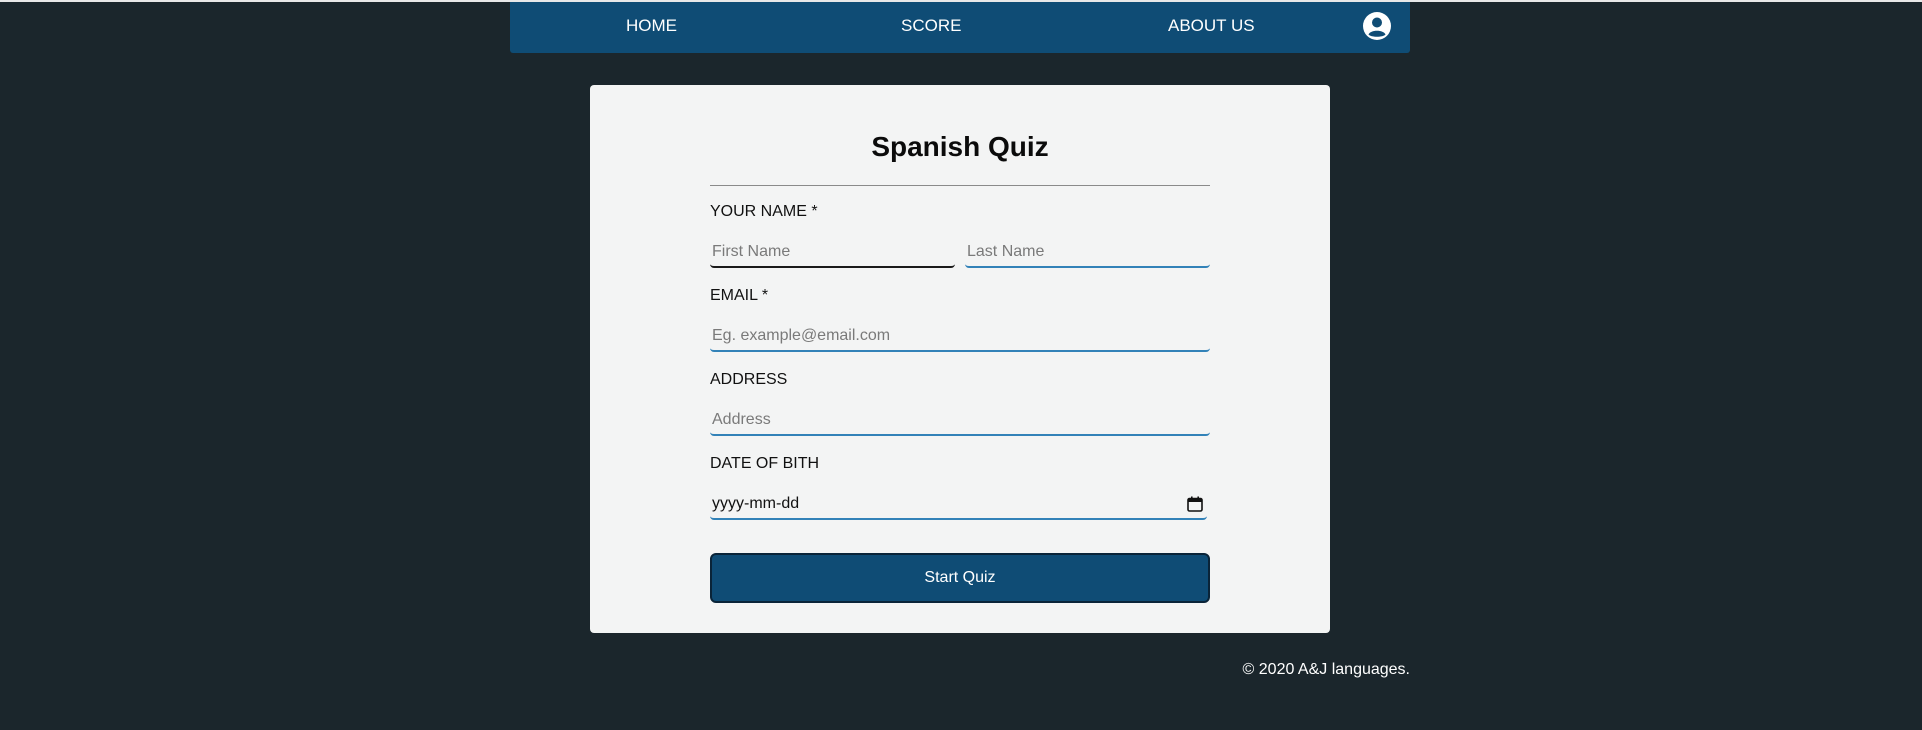 The width and height of the screenshot is (1922, 730). What do you see at coordinates (764, 211) in the screenshot?
I see `name-label: YOUR NAME *` at bounding box center [764, 211].